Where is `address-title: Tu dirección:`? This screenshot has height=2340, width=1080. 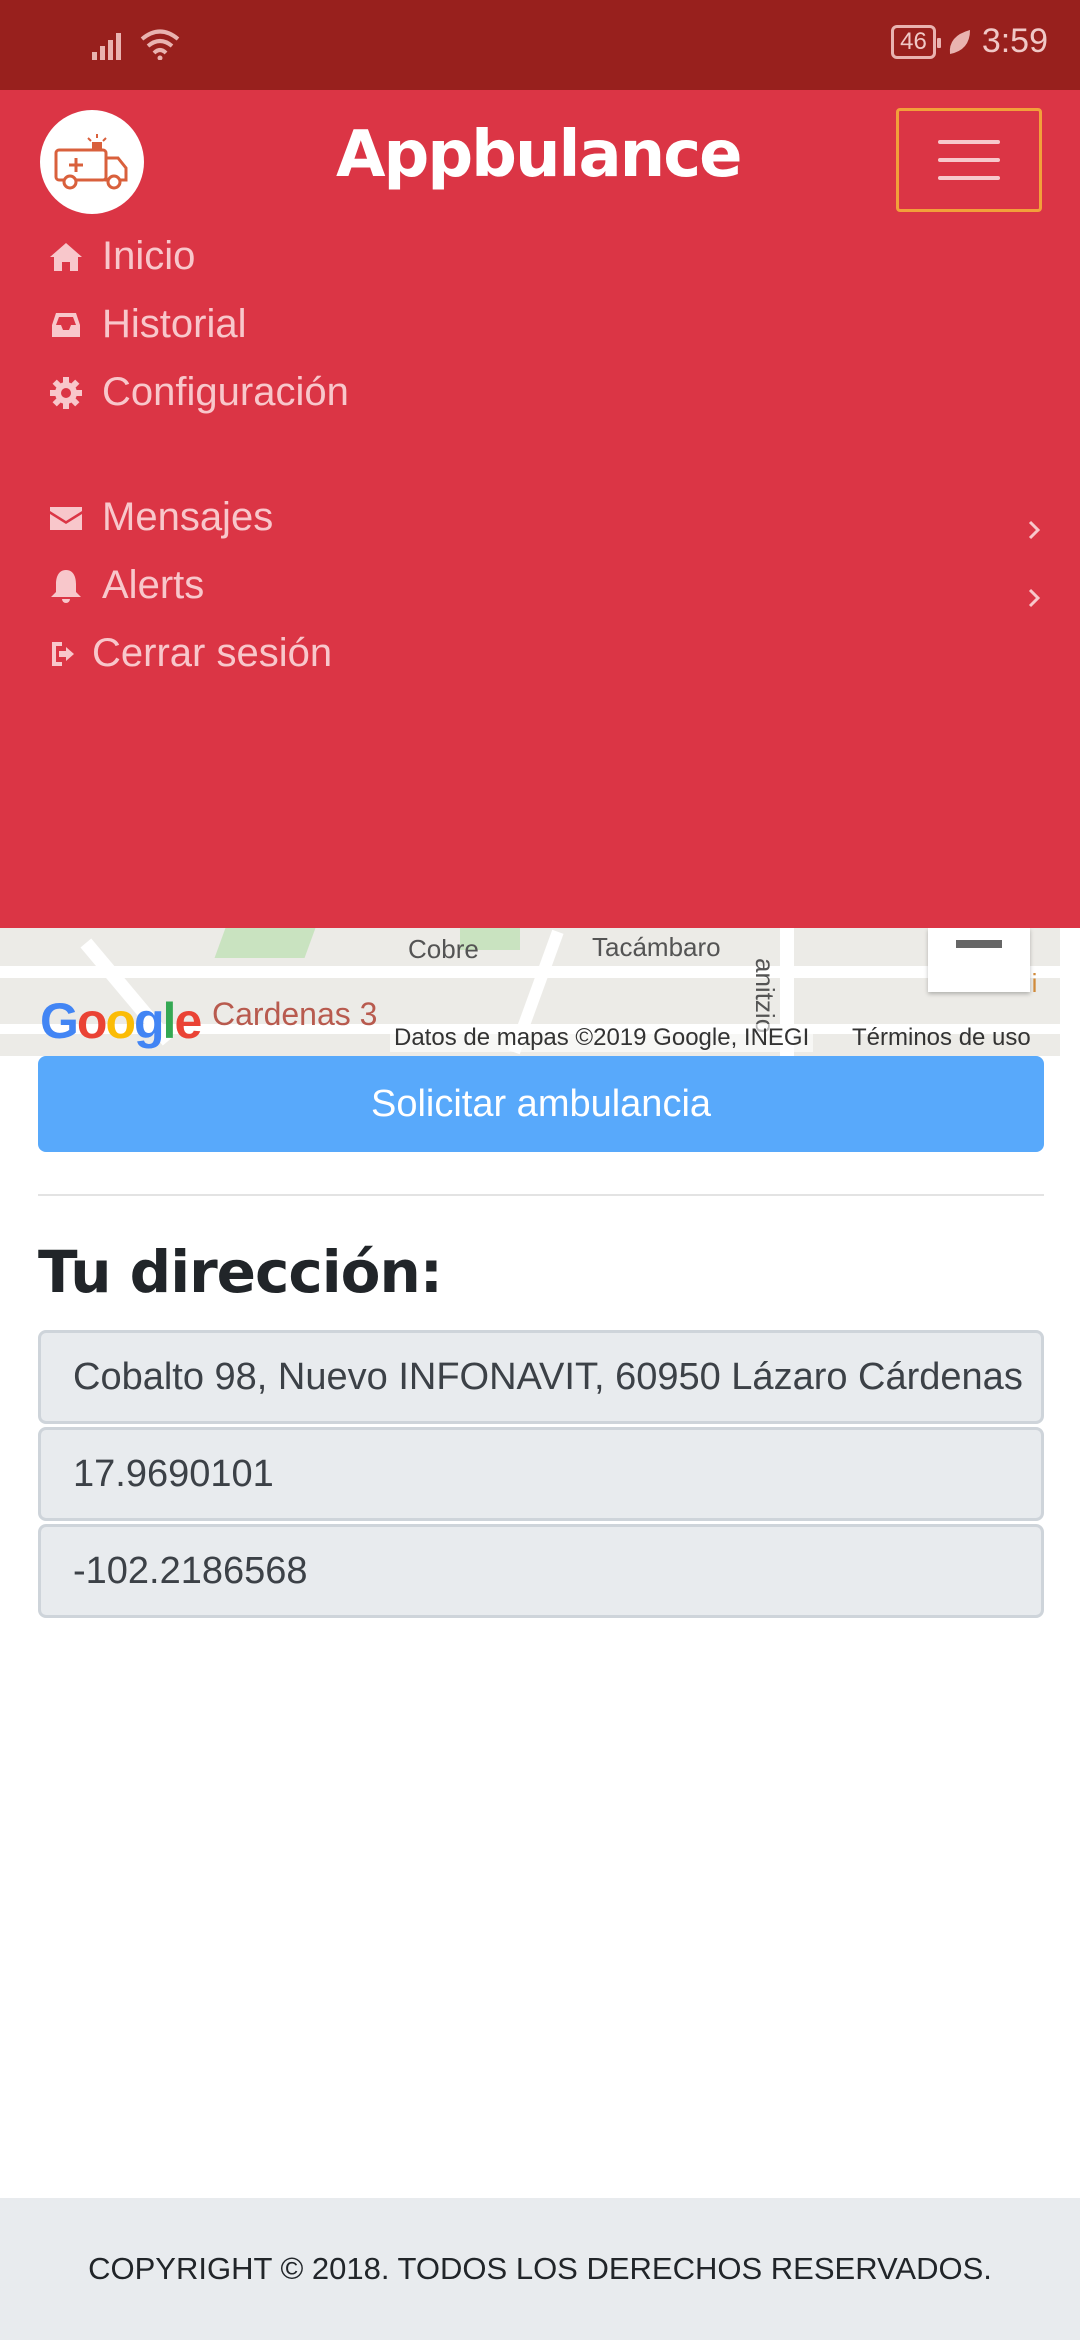 address-title: Tu dirección: is located at coordinates (240, 1272).